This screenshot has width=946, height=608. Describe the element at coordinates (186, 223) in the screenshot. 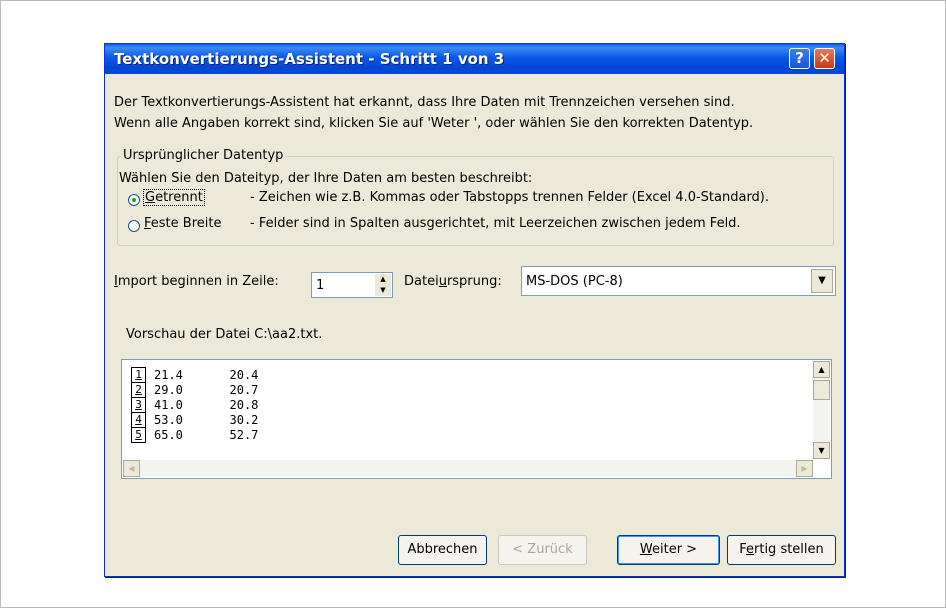

I see `option-feste-breite-text: este Breite` at that location.